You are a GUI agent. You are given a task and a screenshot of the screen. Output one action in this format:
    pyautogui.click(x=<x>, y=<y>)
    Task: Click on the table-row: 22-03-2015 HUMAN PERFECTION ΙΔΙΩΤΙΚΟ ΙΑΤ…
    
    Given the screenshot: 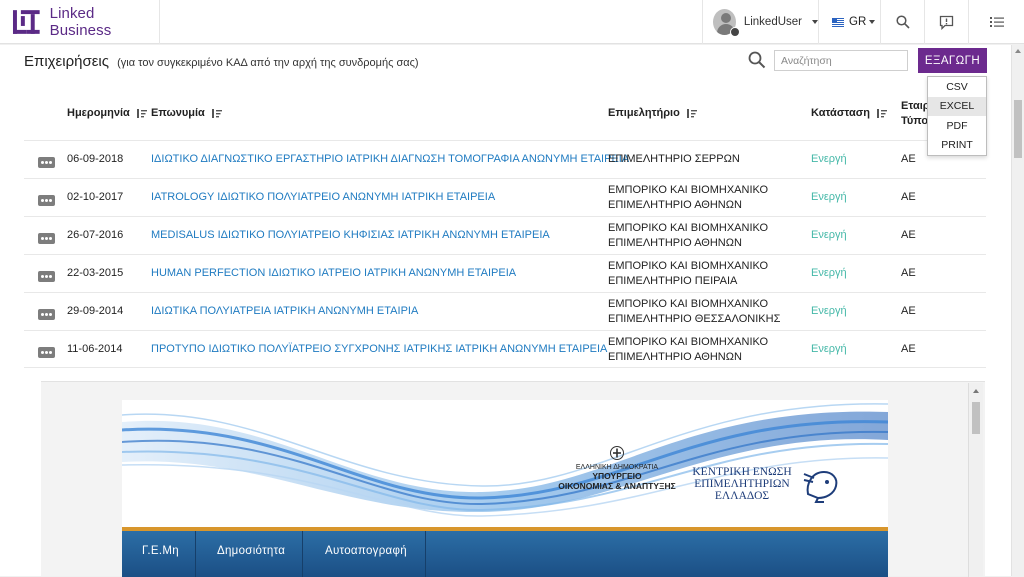 What is the action you would take?
    pyautogui.click(x=505, y=273)
    